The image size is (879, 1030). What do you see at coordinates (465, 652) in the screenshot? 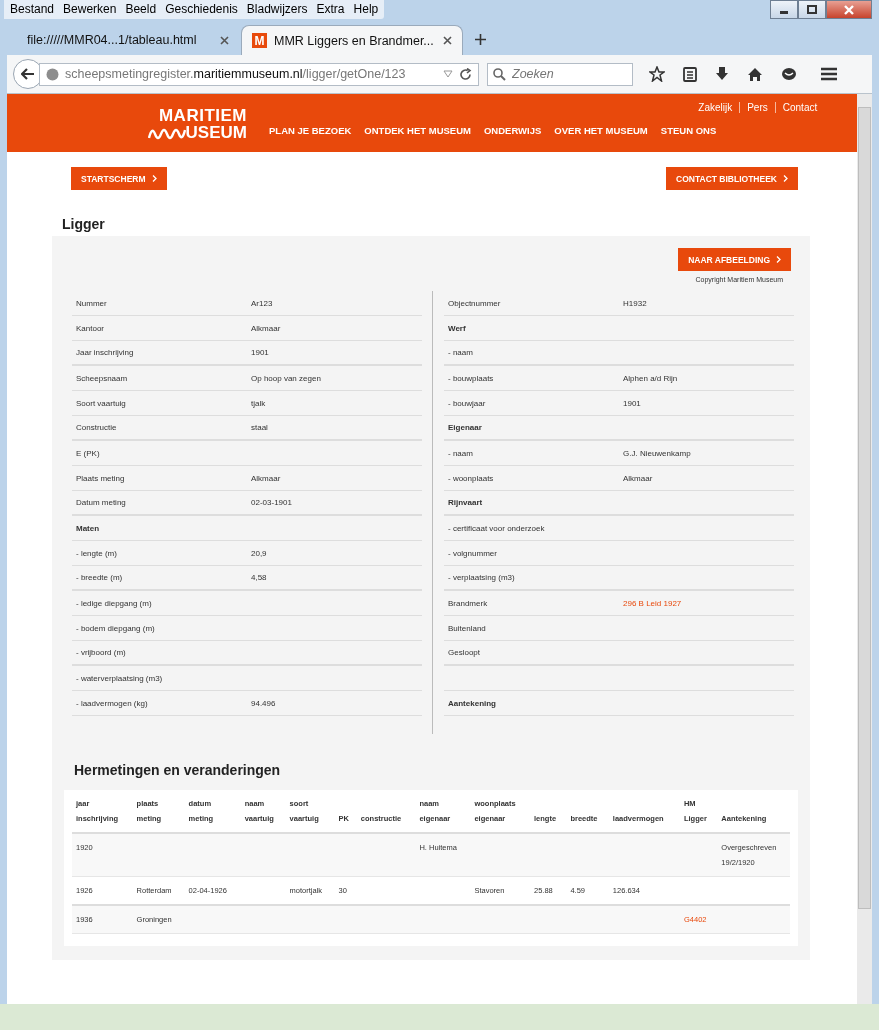
I see `field-label: Gesloopt` at bounding box center [465, 652].